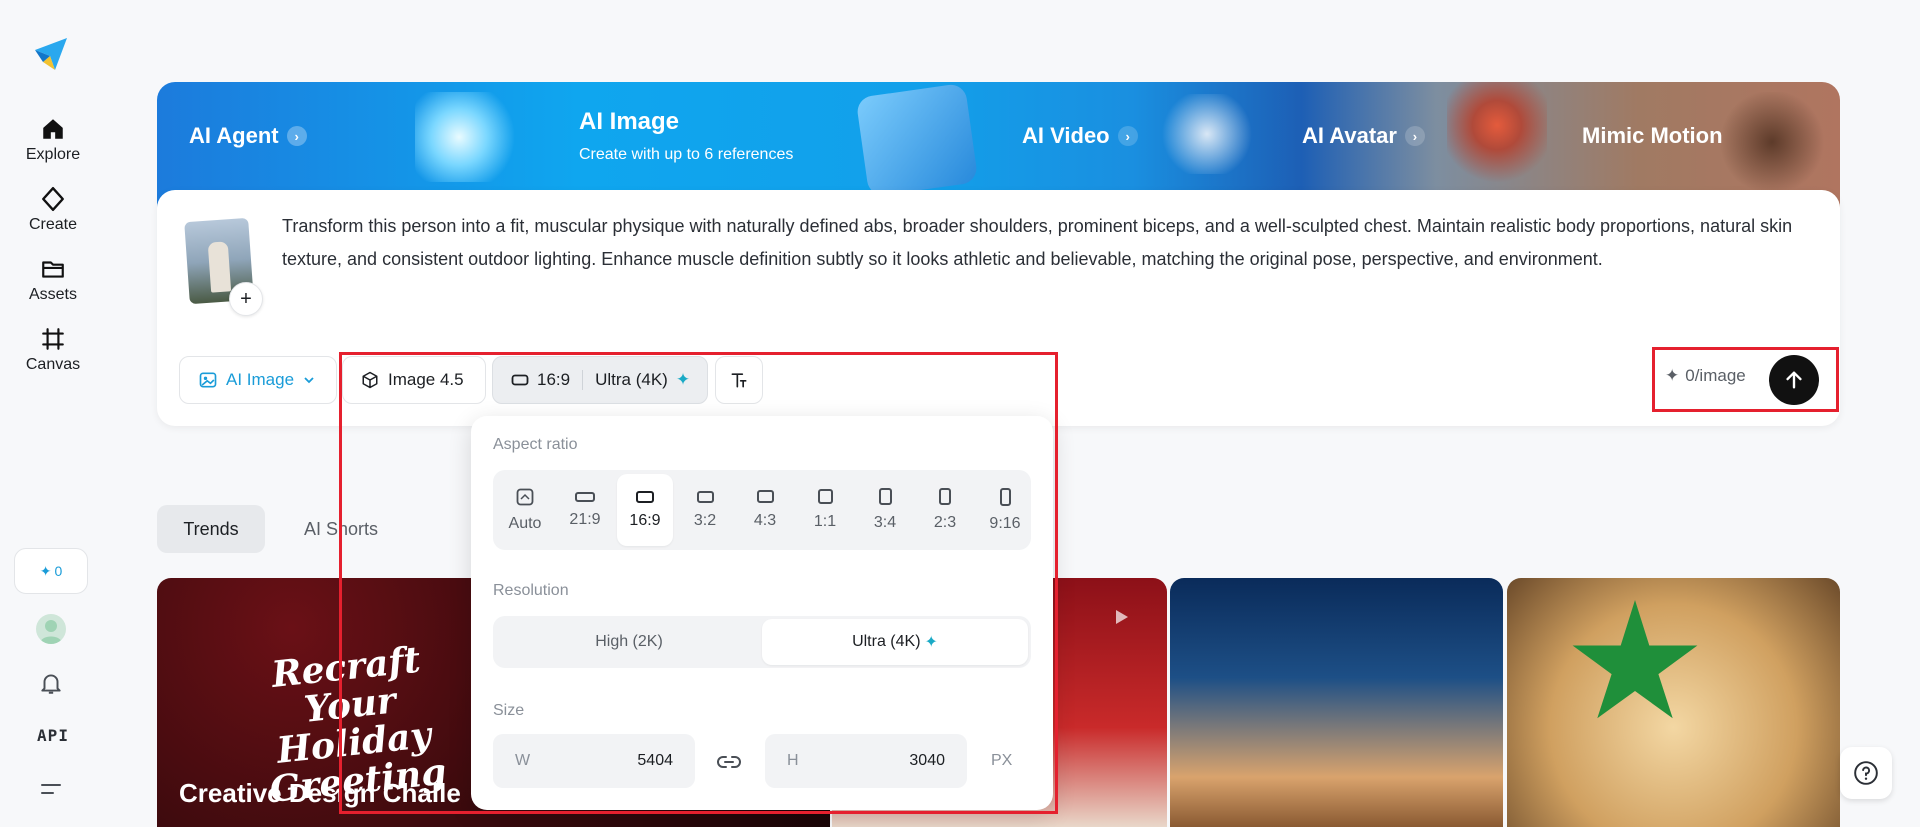 The width and height of the screenshot is (1920, 827). What do you see at coordinates (927, 760) in the screenshot?
I see `height-value: 3040` at bounding box center [927, 760].